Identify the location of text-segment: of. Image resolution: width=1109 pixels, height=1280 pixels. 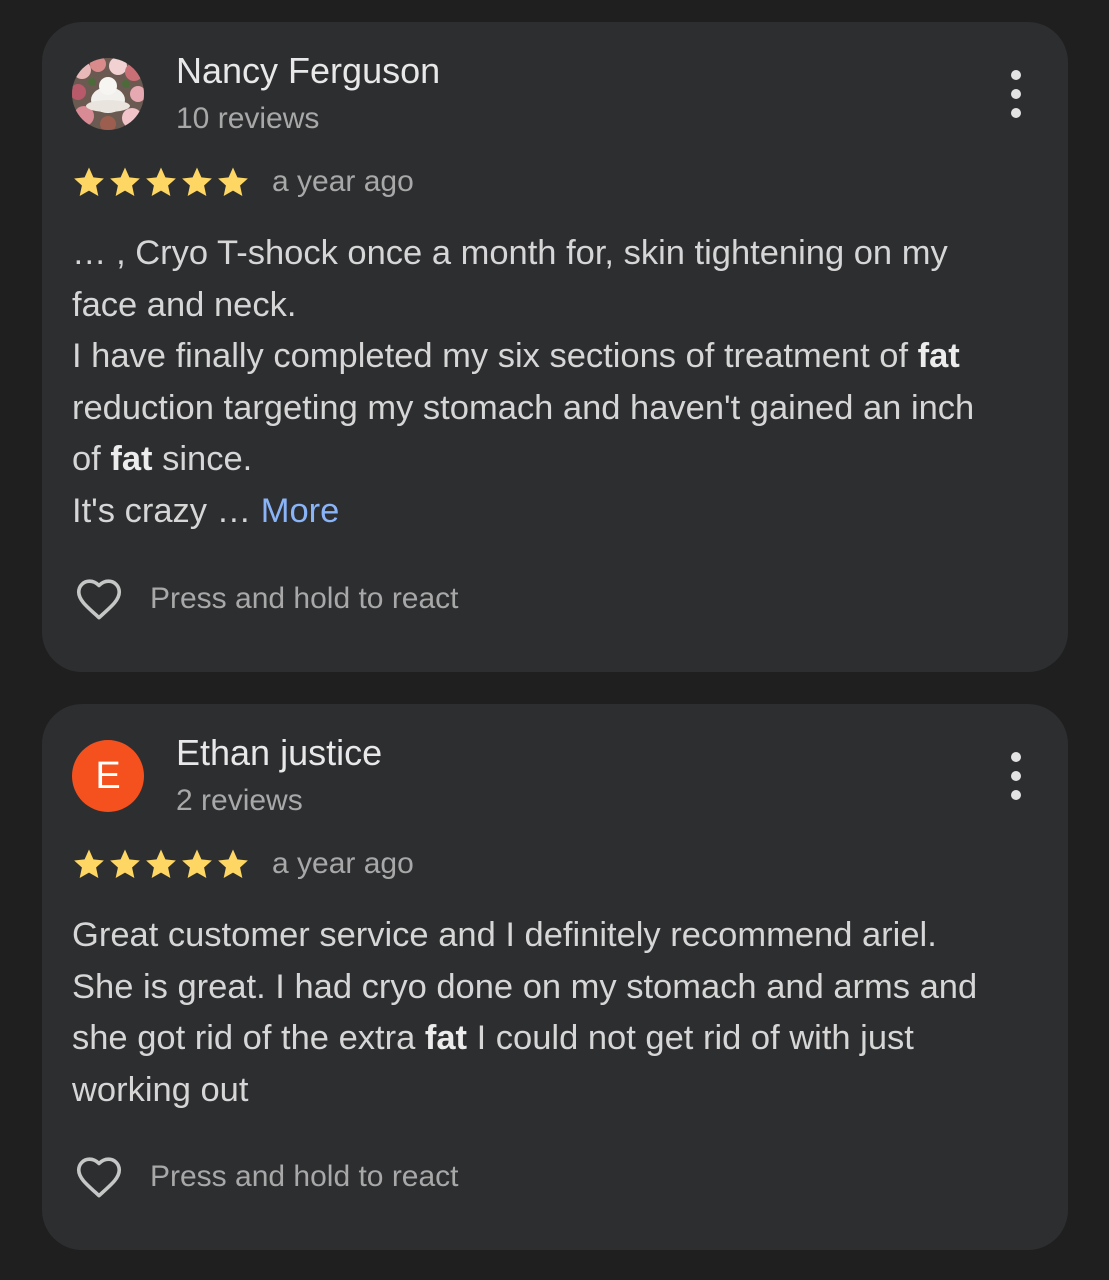
(91, 459).